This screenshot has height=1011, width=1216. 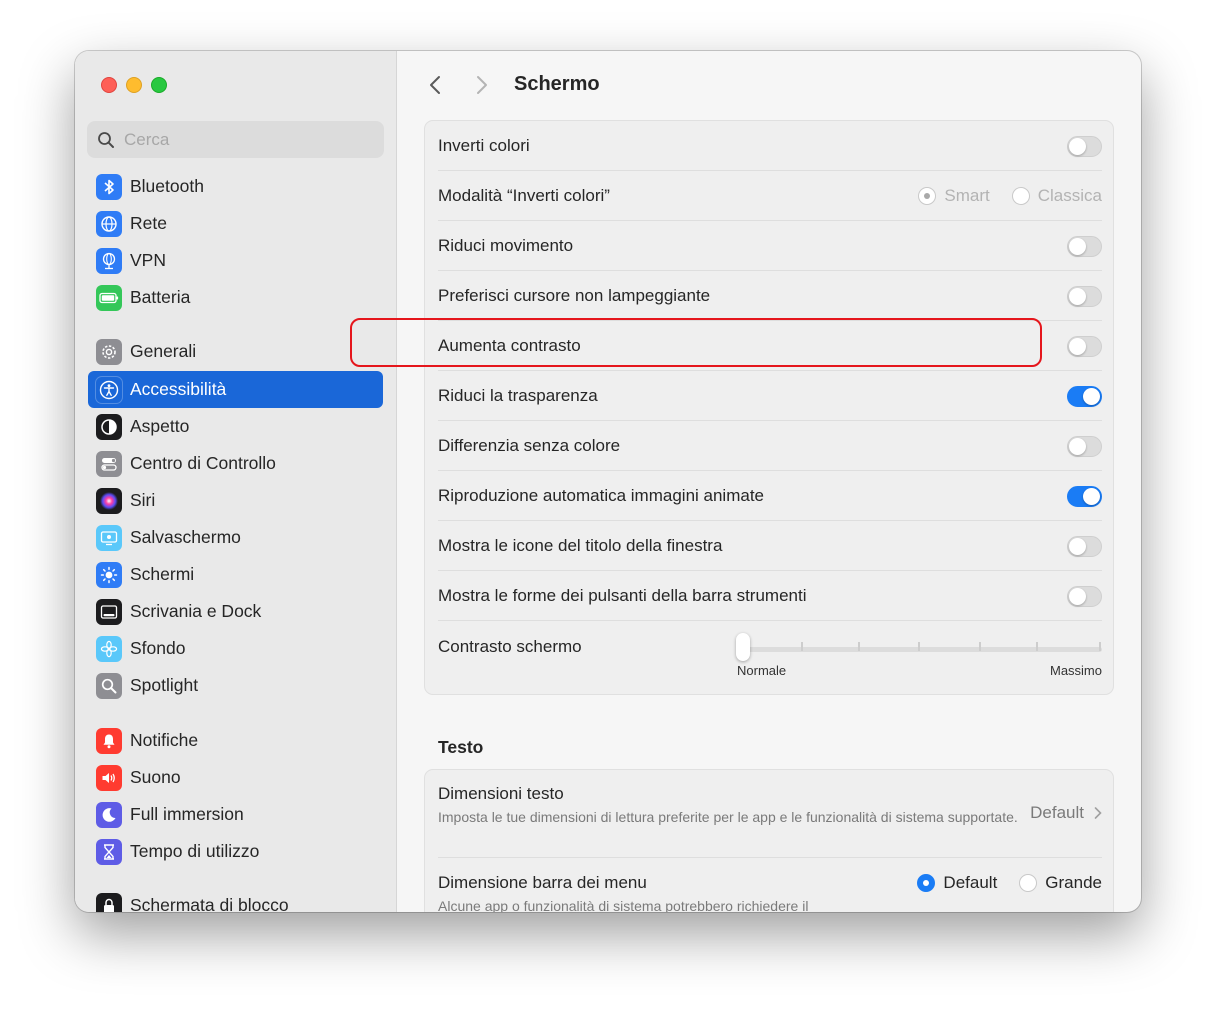 I want to click on toolbar-button-shapes-toggle, so click(x=1084, y=596).